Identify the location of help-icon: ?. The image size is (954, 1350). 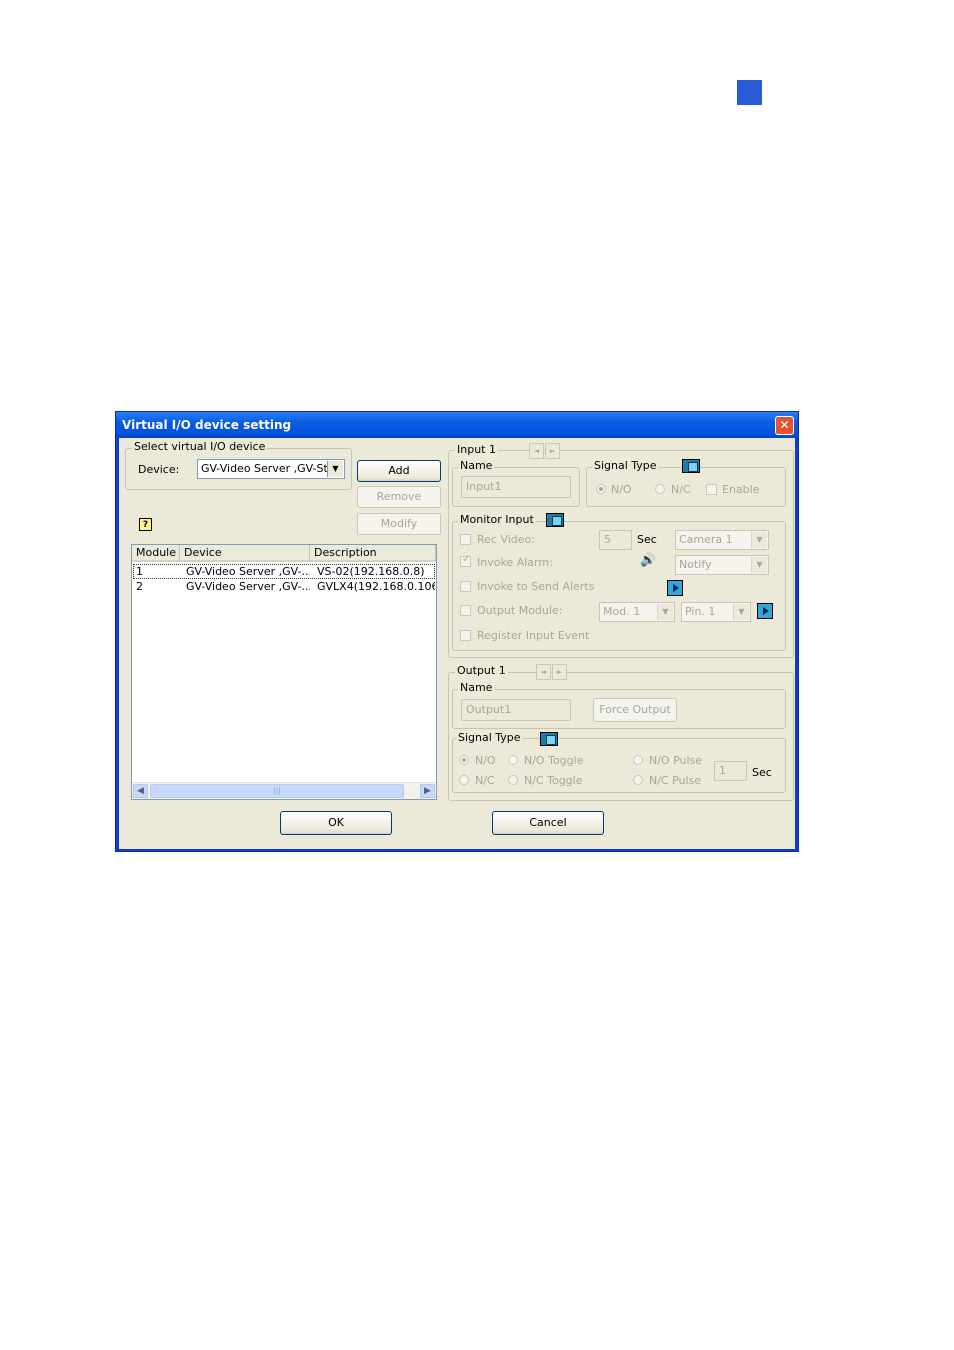
(145, 524).